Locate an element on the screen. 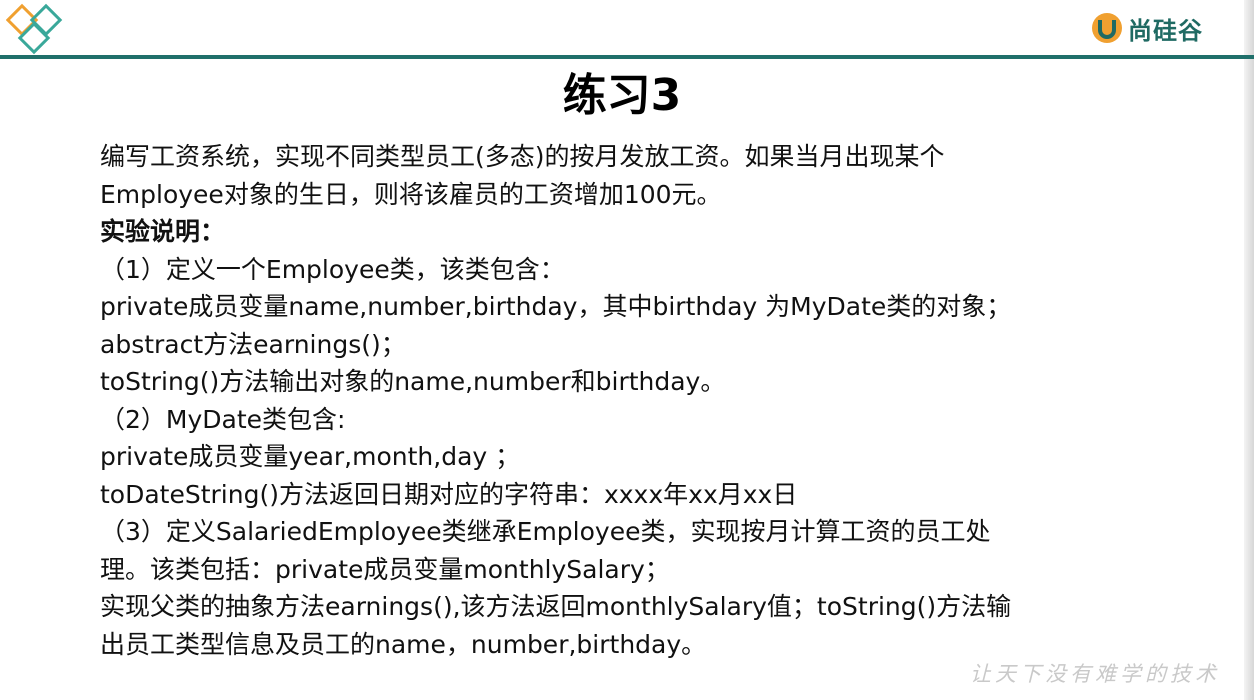 This screenshot has height=700, width=1254. body-line: （2）MyDate类包含: is located at coordinates (223, 419).